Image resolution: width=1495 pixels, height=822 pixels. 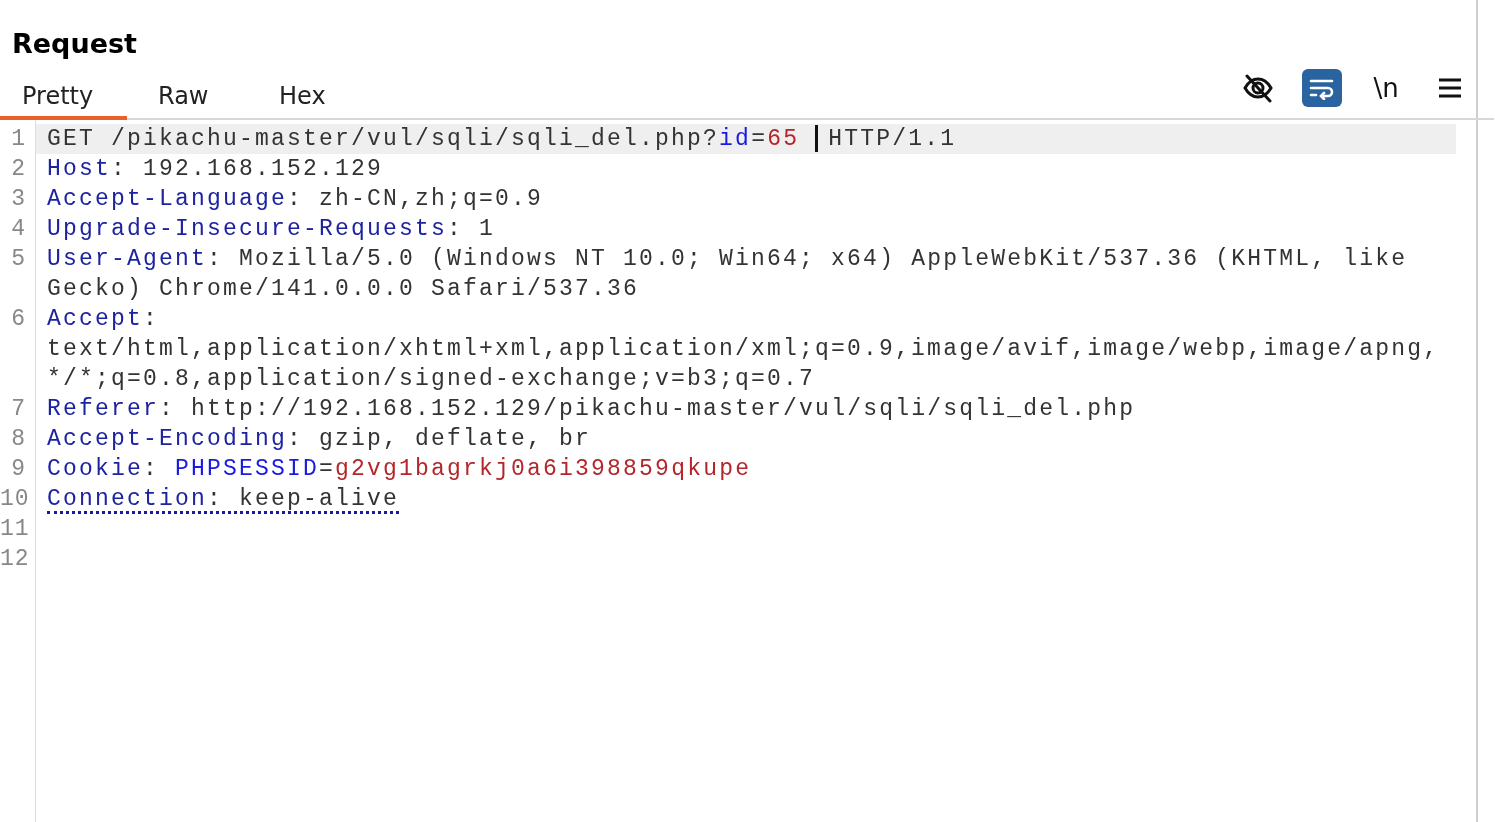 I want to click on code-text: HTTP/1.1, so click(x=892, y=139).